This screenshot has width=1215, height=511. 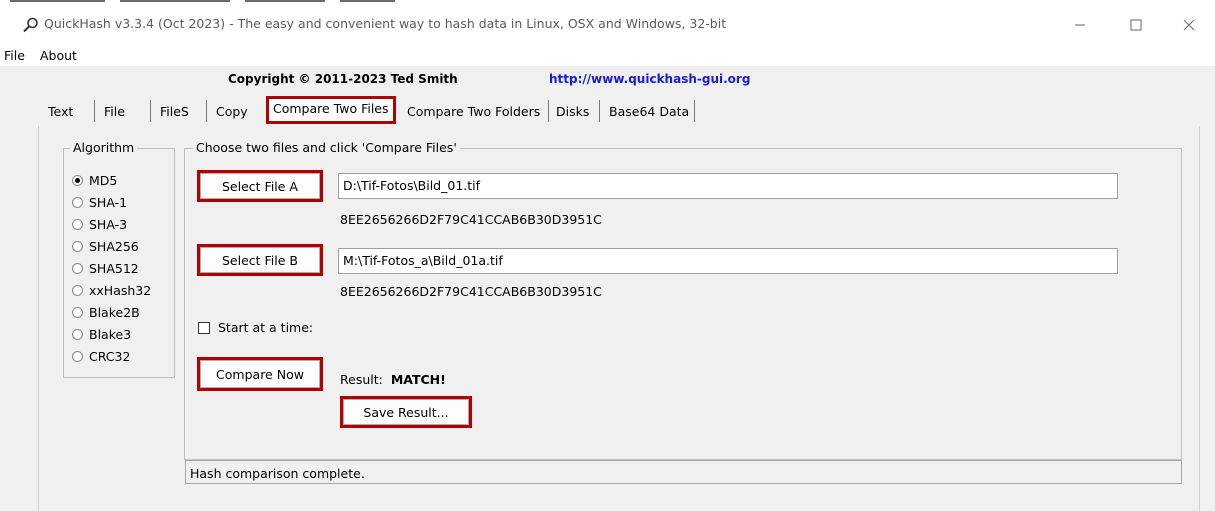 I want to click on file-a-hash: 8EE2656266D2F79C41CCAB6B30D3951C, so click(x=471, y=219).